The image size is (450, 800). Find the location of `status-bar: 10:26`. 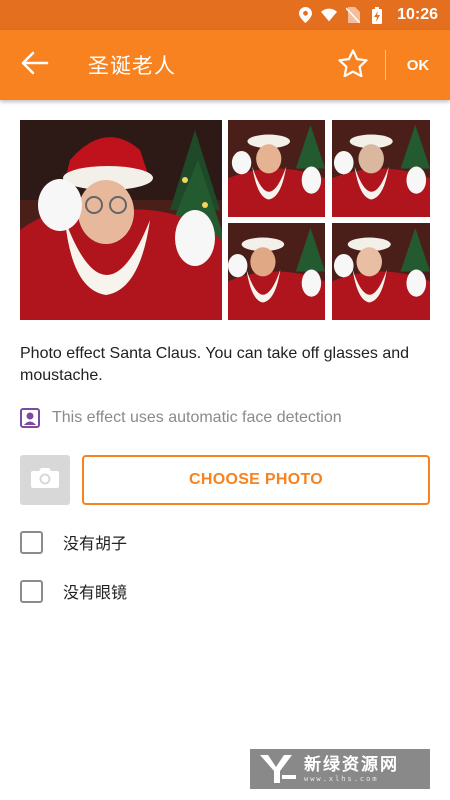

status-bar: 10:26 is located at coordinates (225, 15).